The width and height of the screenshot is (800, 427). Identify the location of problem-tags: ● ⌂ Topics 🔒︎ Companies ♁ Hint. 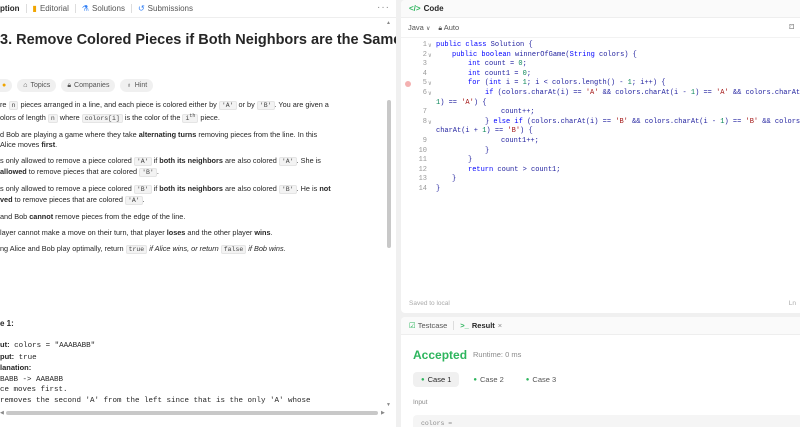
(77, 85).